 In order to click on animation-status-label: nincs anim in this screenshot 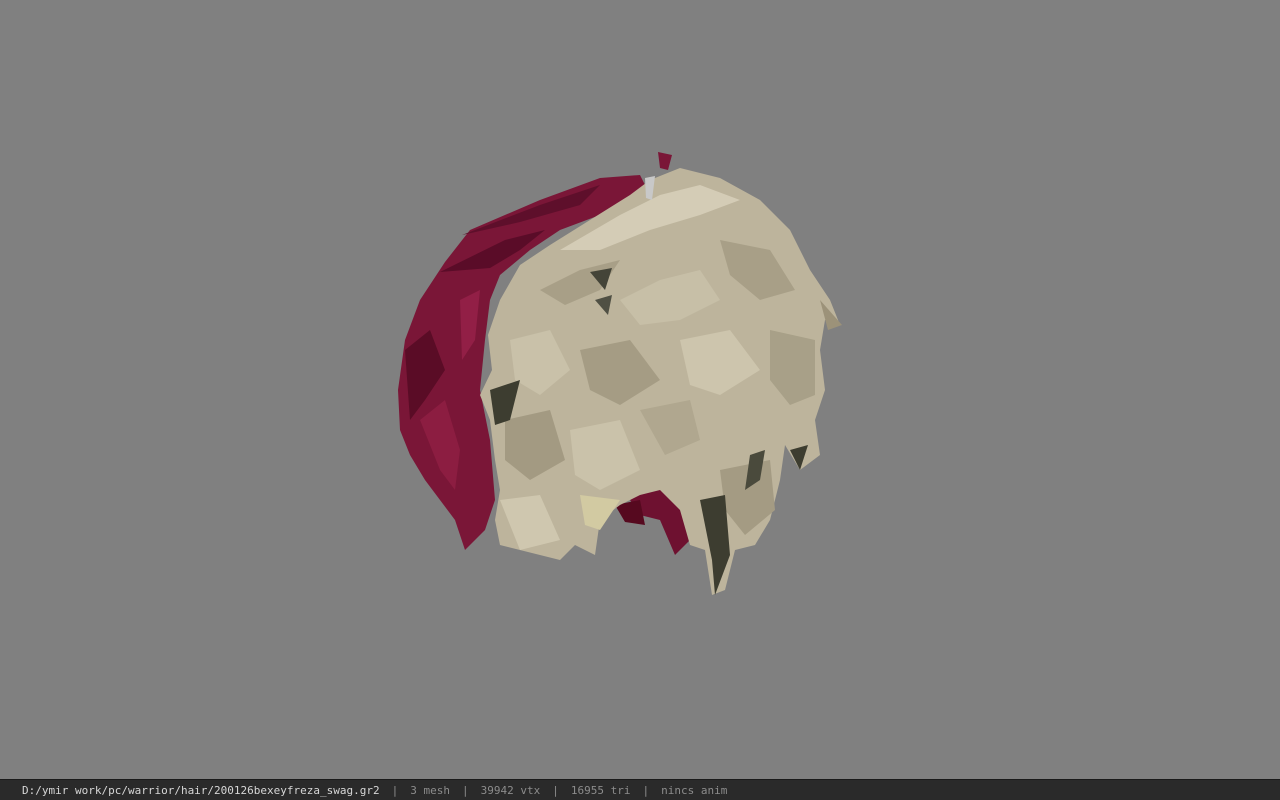, I will do `click(694, 790)`.